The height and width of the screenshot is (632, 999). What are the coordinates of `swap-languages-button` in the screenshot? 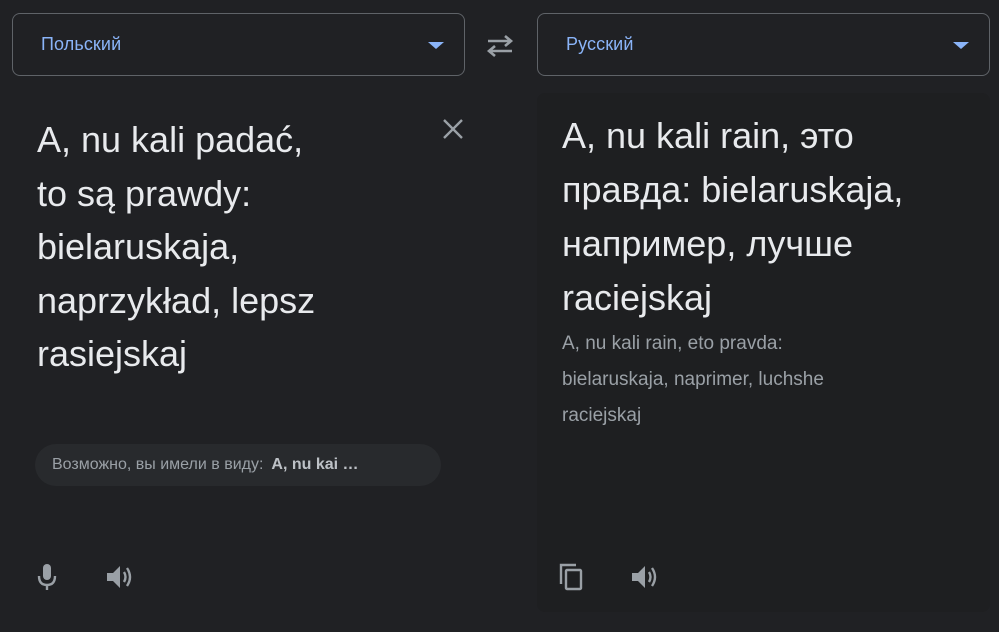 It's located at (500, 46).